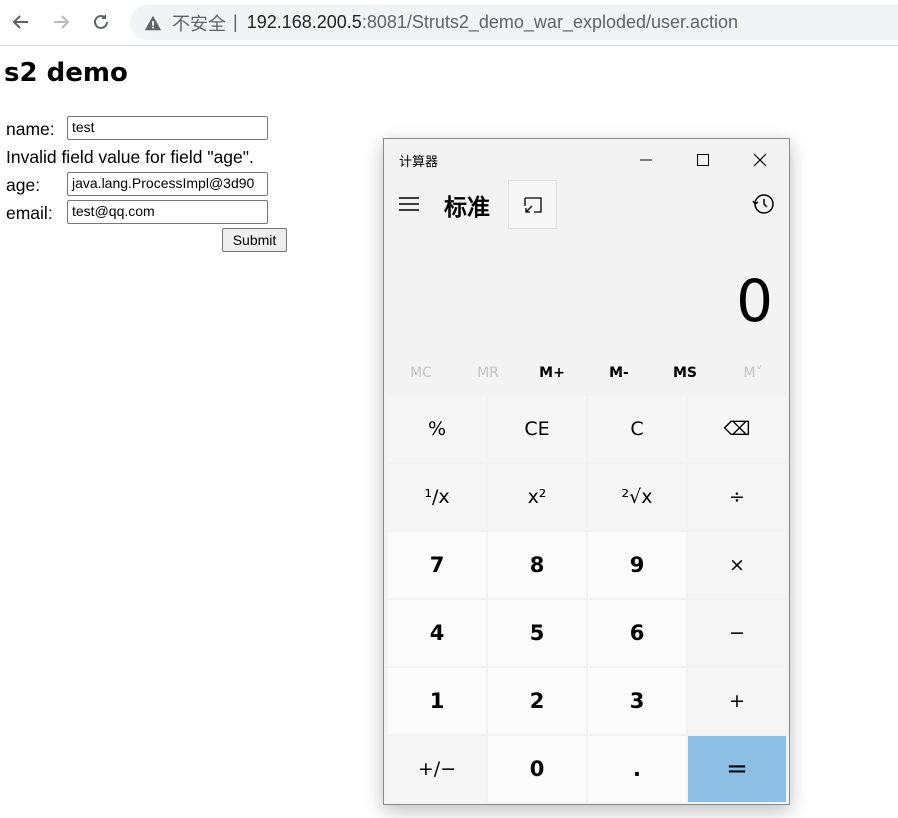 This screenshot has height=818, width=898. Describe the element at coordinates (537, 497) in the screenshot. I see `square-key: x²` at that location.